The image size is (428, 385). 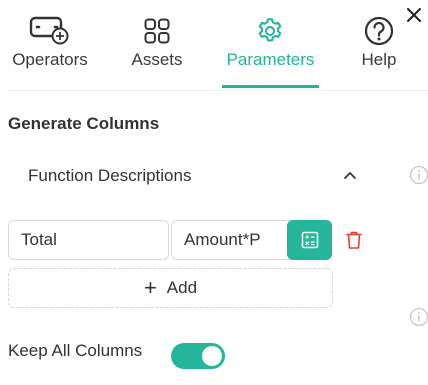 I want to click on tab-parameters: Parameters, so click(x=270, y=45).